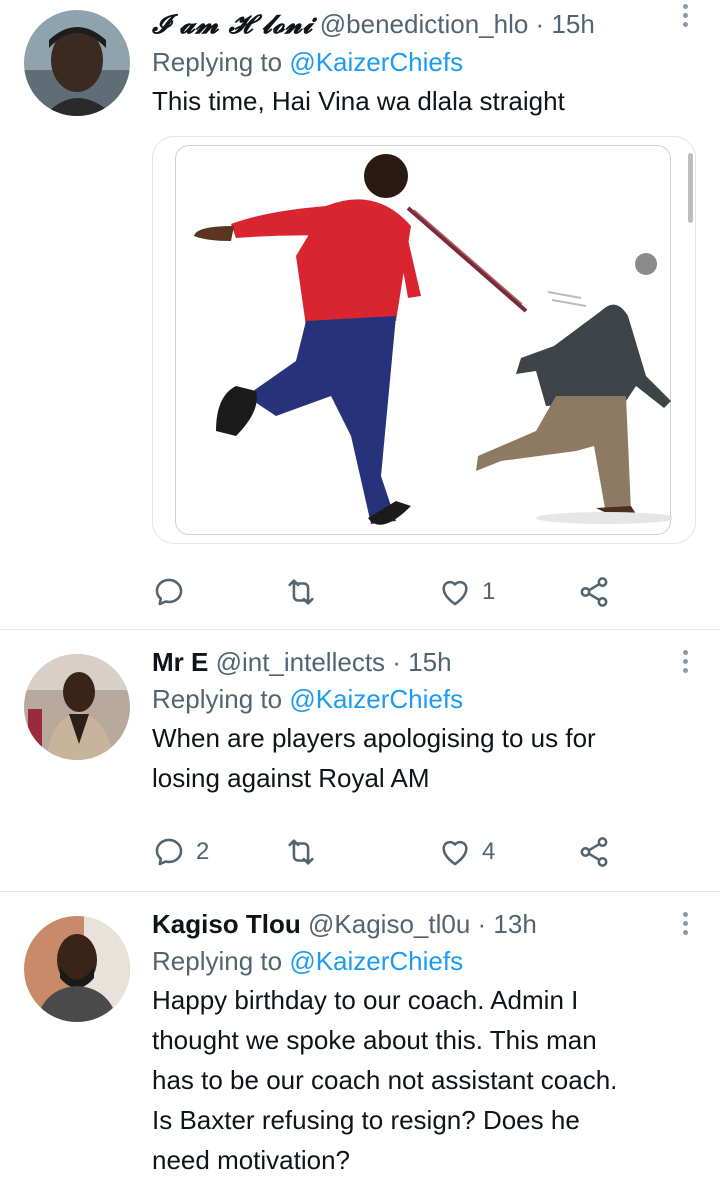 The width and height of the screenshot is (720, 1198). What do you see at coordinates (374, 1040) in the screenshot?
I see `tweet-text-line: thought we spoke about this. This man` at bounding box center [374, 1040].